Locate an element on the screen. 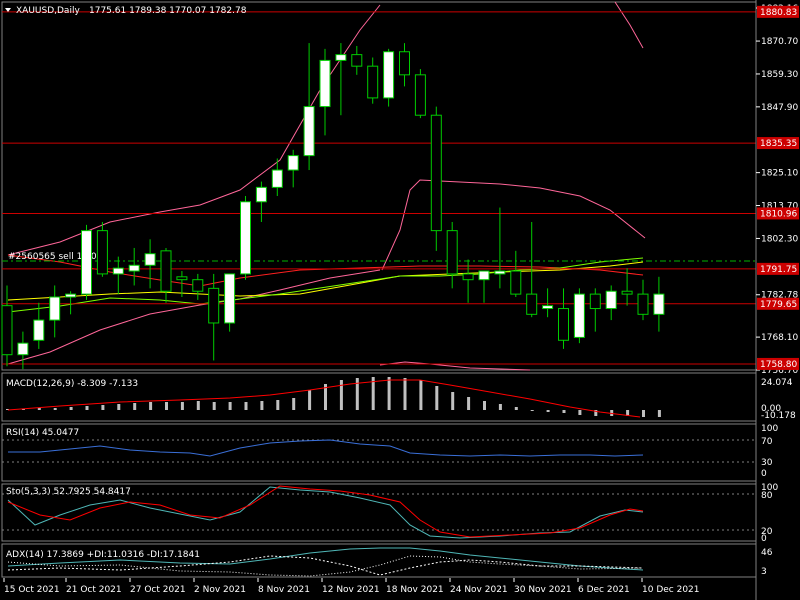  time-tick-label: 27 Oct 2021 is located at coordinates (158, 590).